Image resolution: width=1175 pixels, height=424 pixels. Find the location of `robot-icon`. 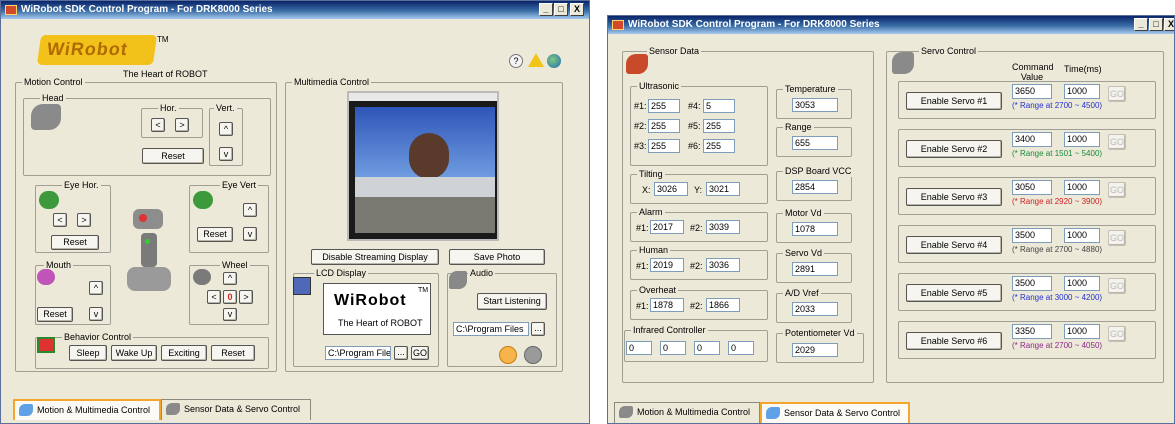

robot-icon is located at coordinates (773, 413).